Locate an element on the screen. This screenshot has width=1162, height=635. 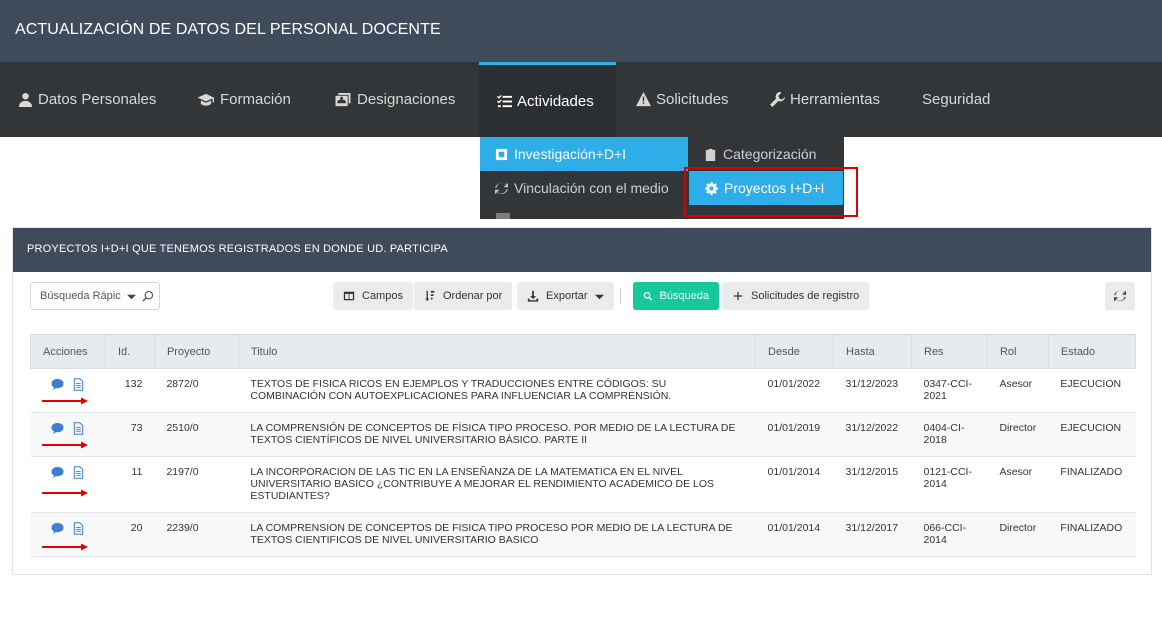
nav-item-designaciones: Designaciones is located at coordinates (394, 99).